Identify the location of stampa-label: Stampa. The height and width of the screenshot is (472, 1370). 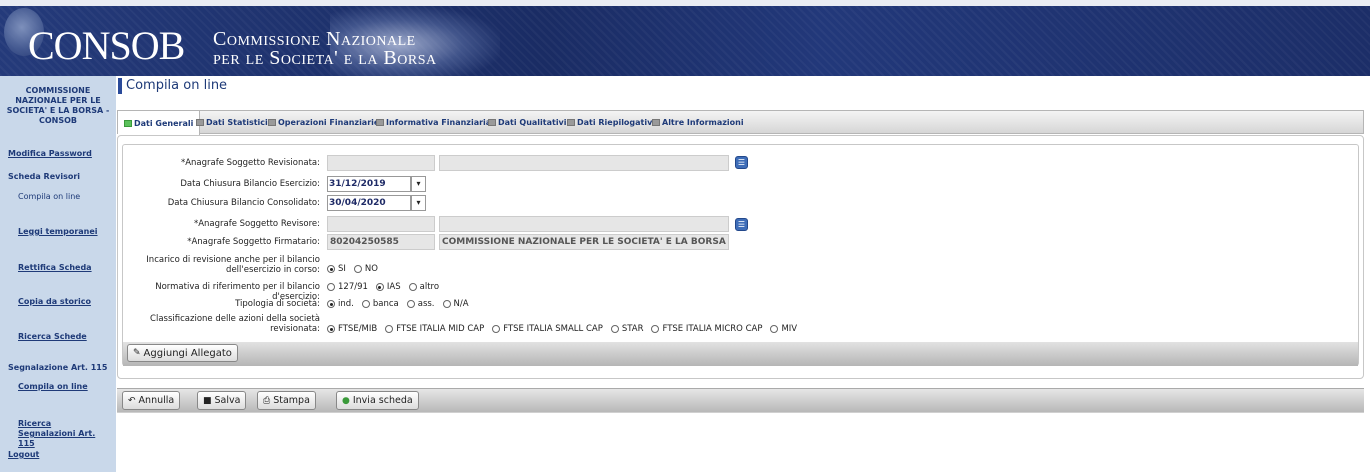
(291, 400).